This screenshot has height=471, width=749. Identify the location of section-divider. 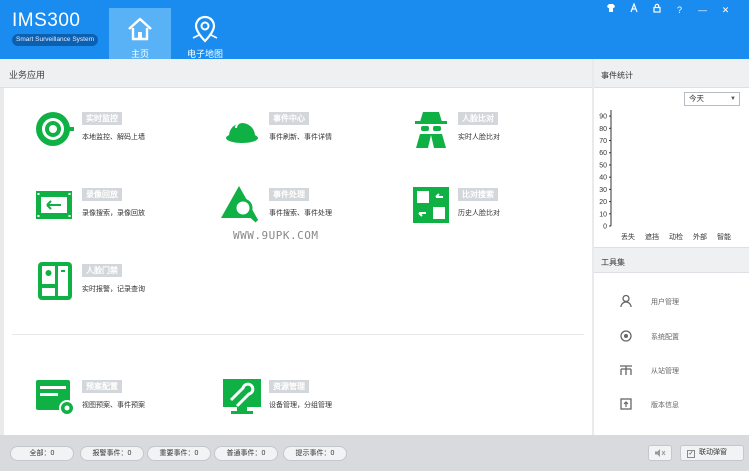
(298, 334).